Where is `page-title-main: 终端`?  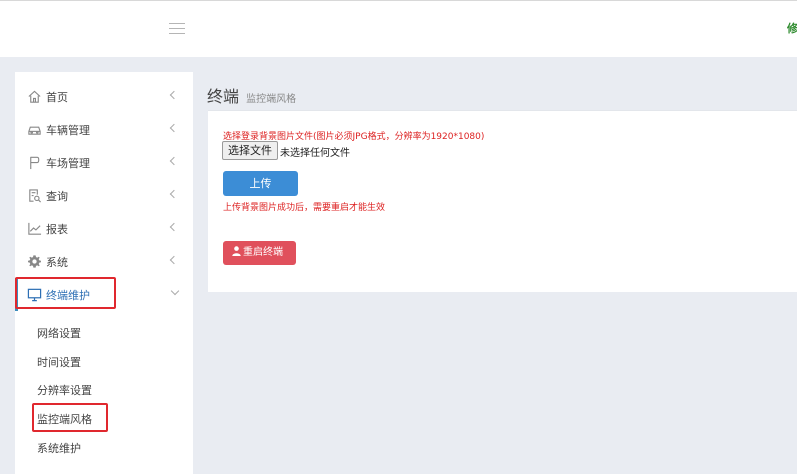 page-title-main: 终端 is located at coordinates (223, 96).